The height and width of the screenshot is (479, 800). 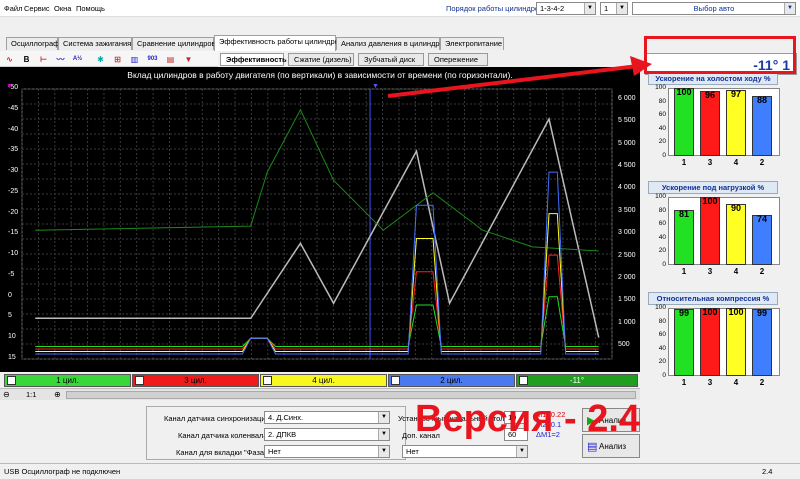 What do you see at coordinates (532, 366) in the screenshot?
I see `x-axis-tick: 31` at bounding box center [532, 366].